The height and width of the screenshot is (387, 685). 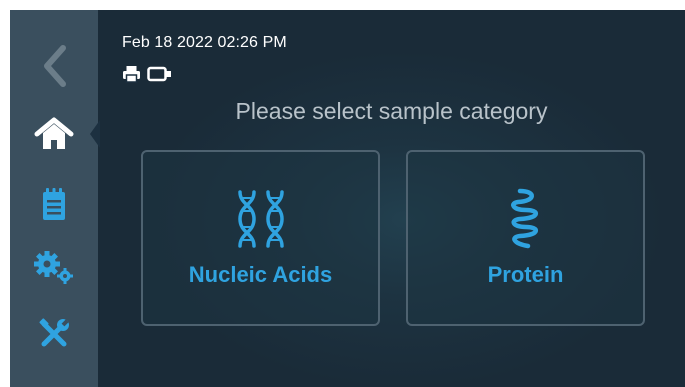 What do you see at coordinates (391, 111) in the screenshot?
I see `page-prompt: Please select sample category` at bounding box center [391, 111].